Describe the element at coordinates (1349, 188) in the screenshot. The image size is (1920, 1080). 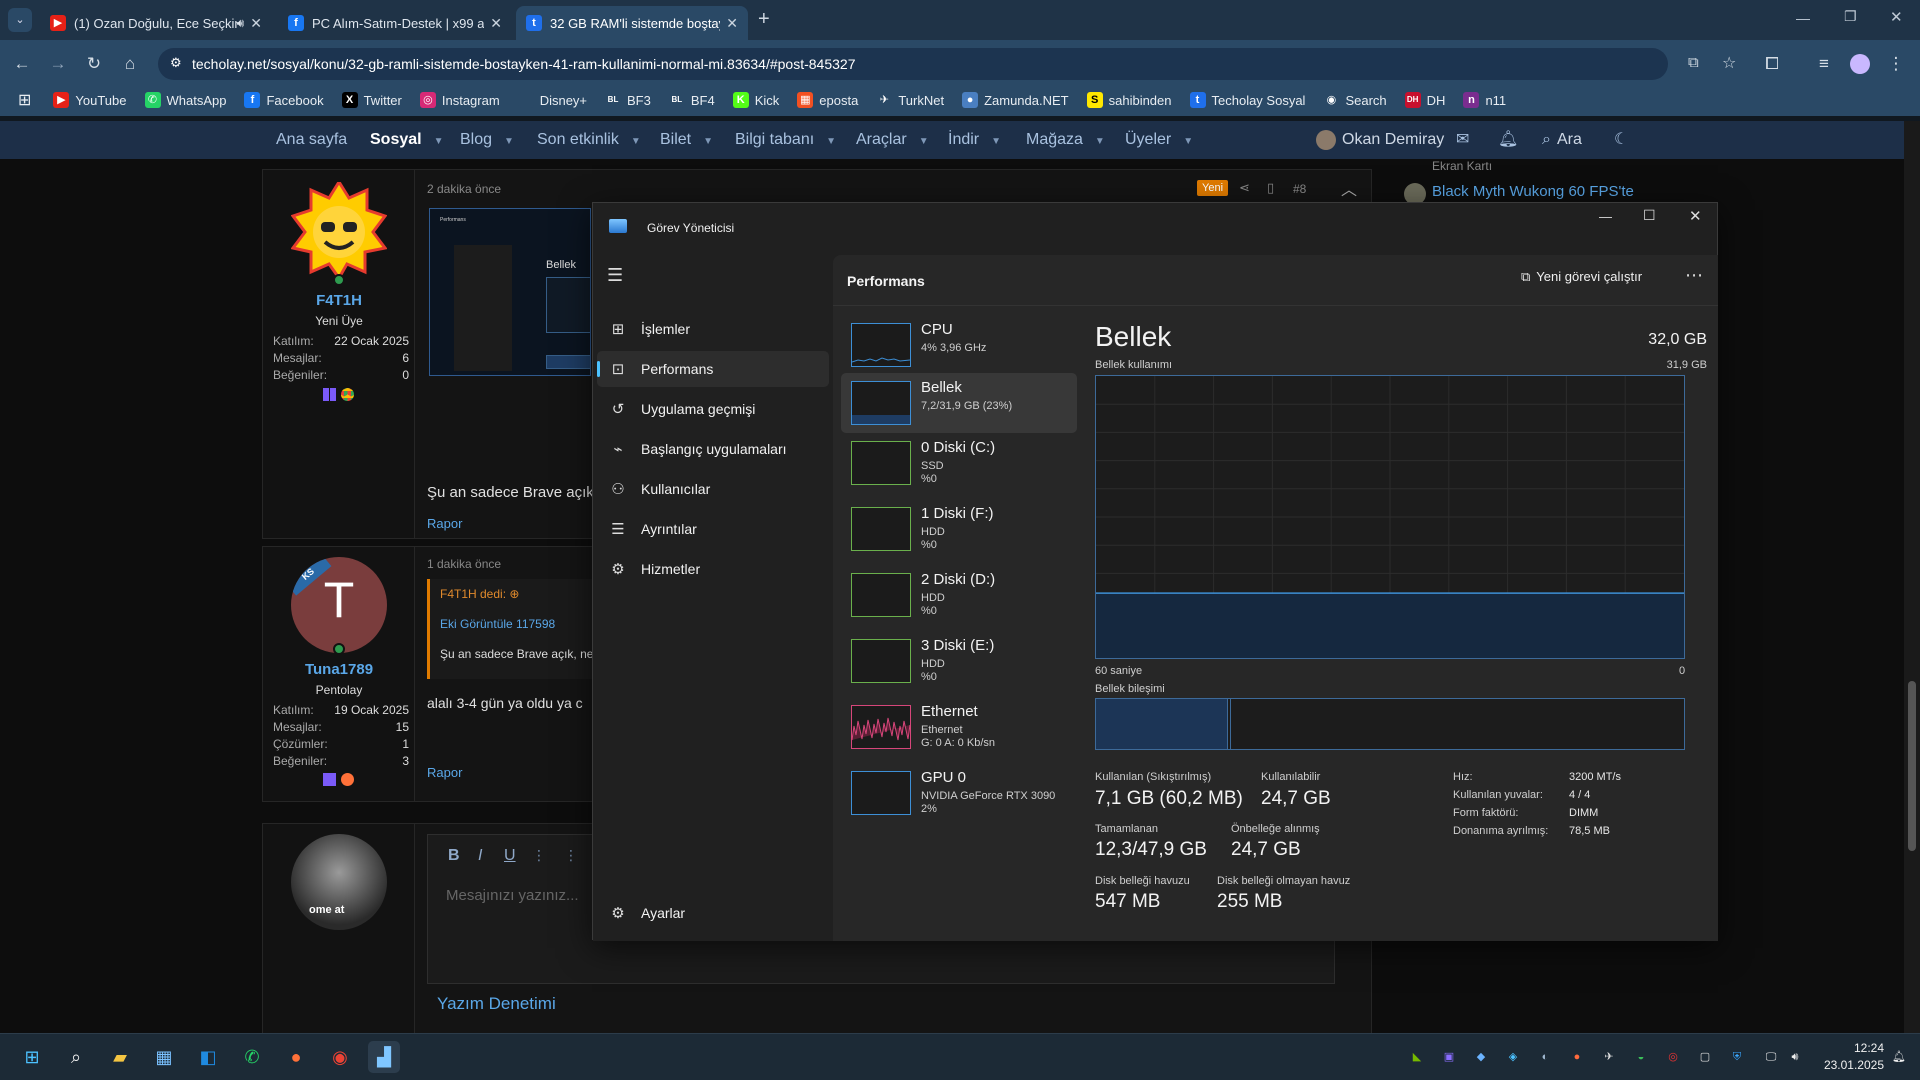
I see `collapse-icon: ︿` at that location.